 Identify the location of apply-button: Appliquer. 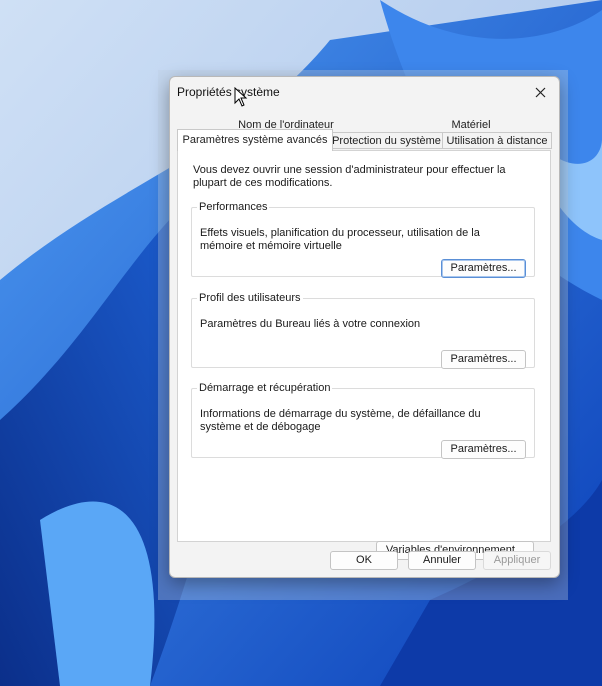
(517, 560).